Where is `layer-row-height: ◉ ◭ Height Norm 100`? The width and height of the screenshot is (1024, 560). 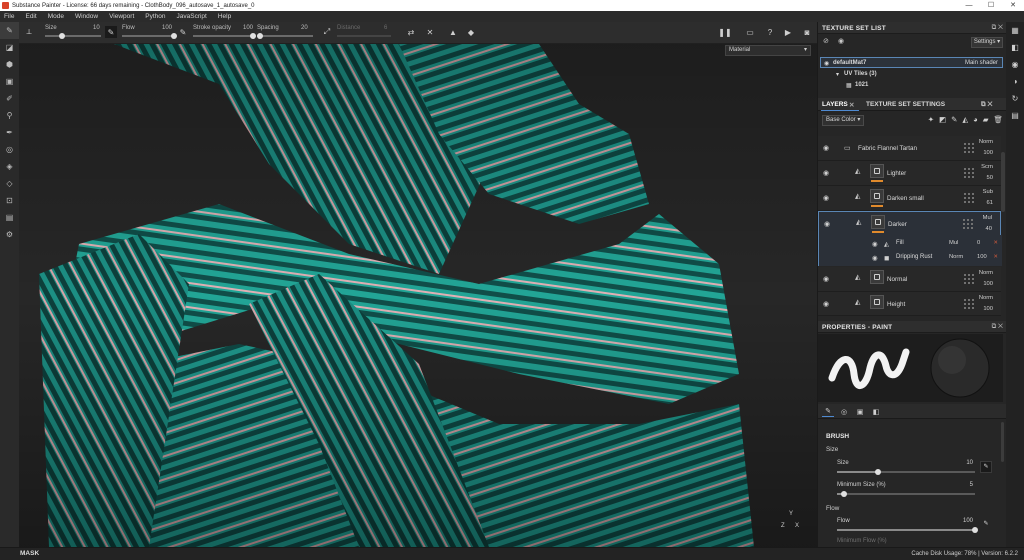 layer-row-height: ◉ ◭ Height Norm 100 is located at coordinates (909, 304).